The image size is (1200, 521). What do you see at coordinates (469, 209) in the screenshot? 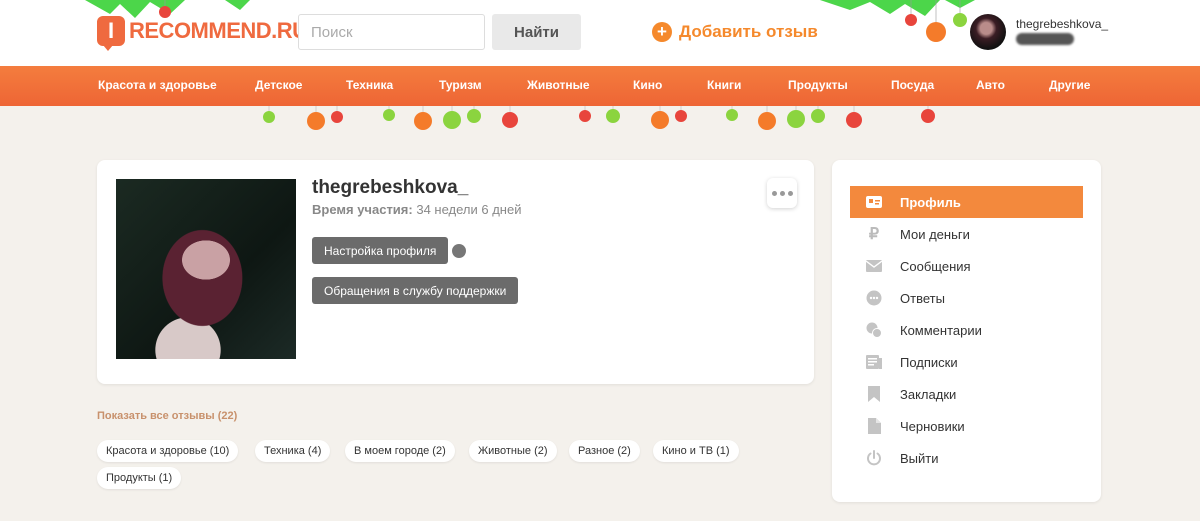
I see `membership-value: 34 недели 6 дней` at bounding box center [469, 209].